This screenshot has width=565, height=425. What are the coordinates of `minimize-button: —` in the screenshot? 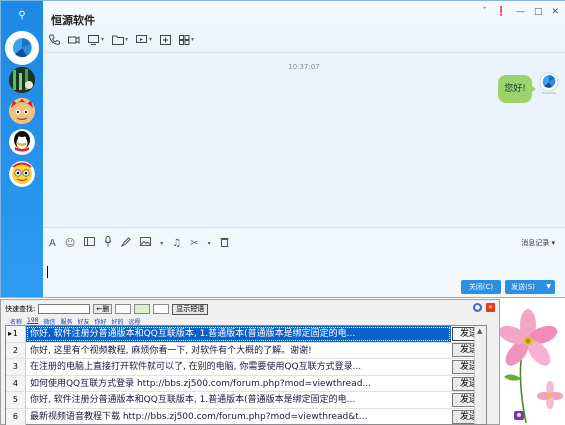 It's located at (520, 12).